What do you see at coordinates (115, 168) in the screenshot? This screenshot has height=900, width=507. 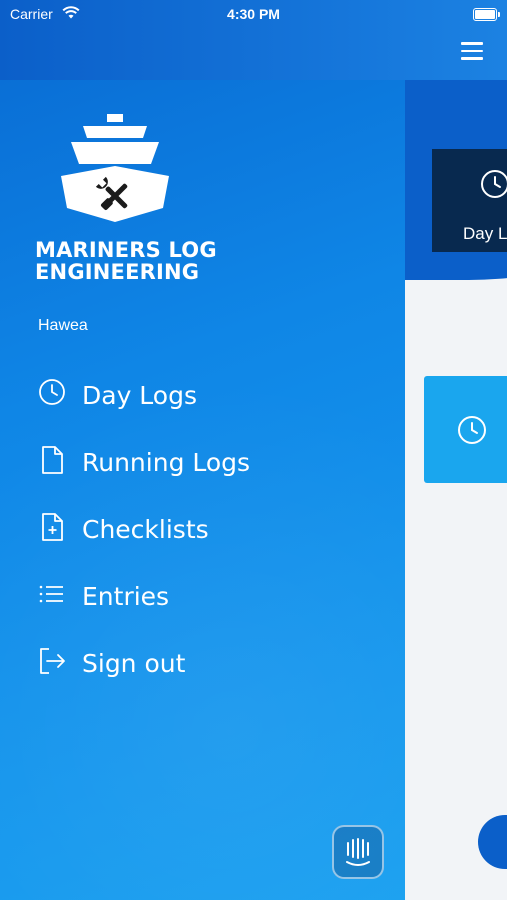 I see `mariners-log-logo` at bounding box center [115, 168].